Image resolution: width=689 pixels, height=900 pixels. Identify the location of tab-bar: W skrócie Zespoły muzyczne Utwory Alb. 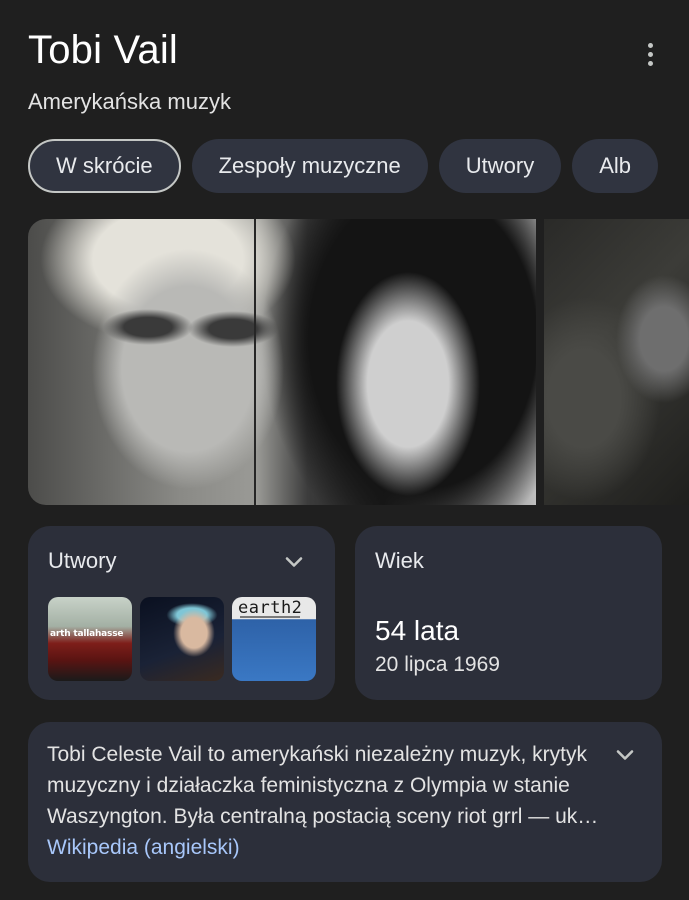
(343, 166).